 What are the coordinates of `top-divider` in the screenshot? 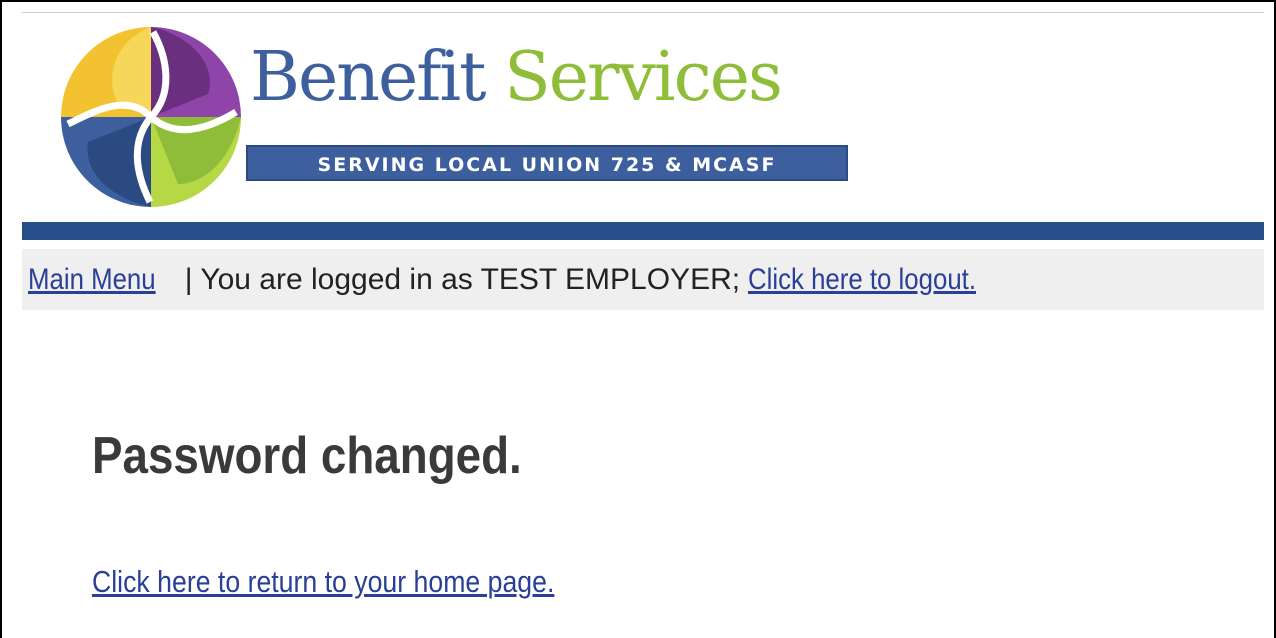 It's located at (643, 12).